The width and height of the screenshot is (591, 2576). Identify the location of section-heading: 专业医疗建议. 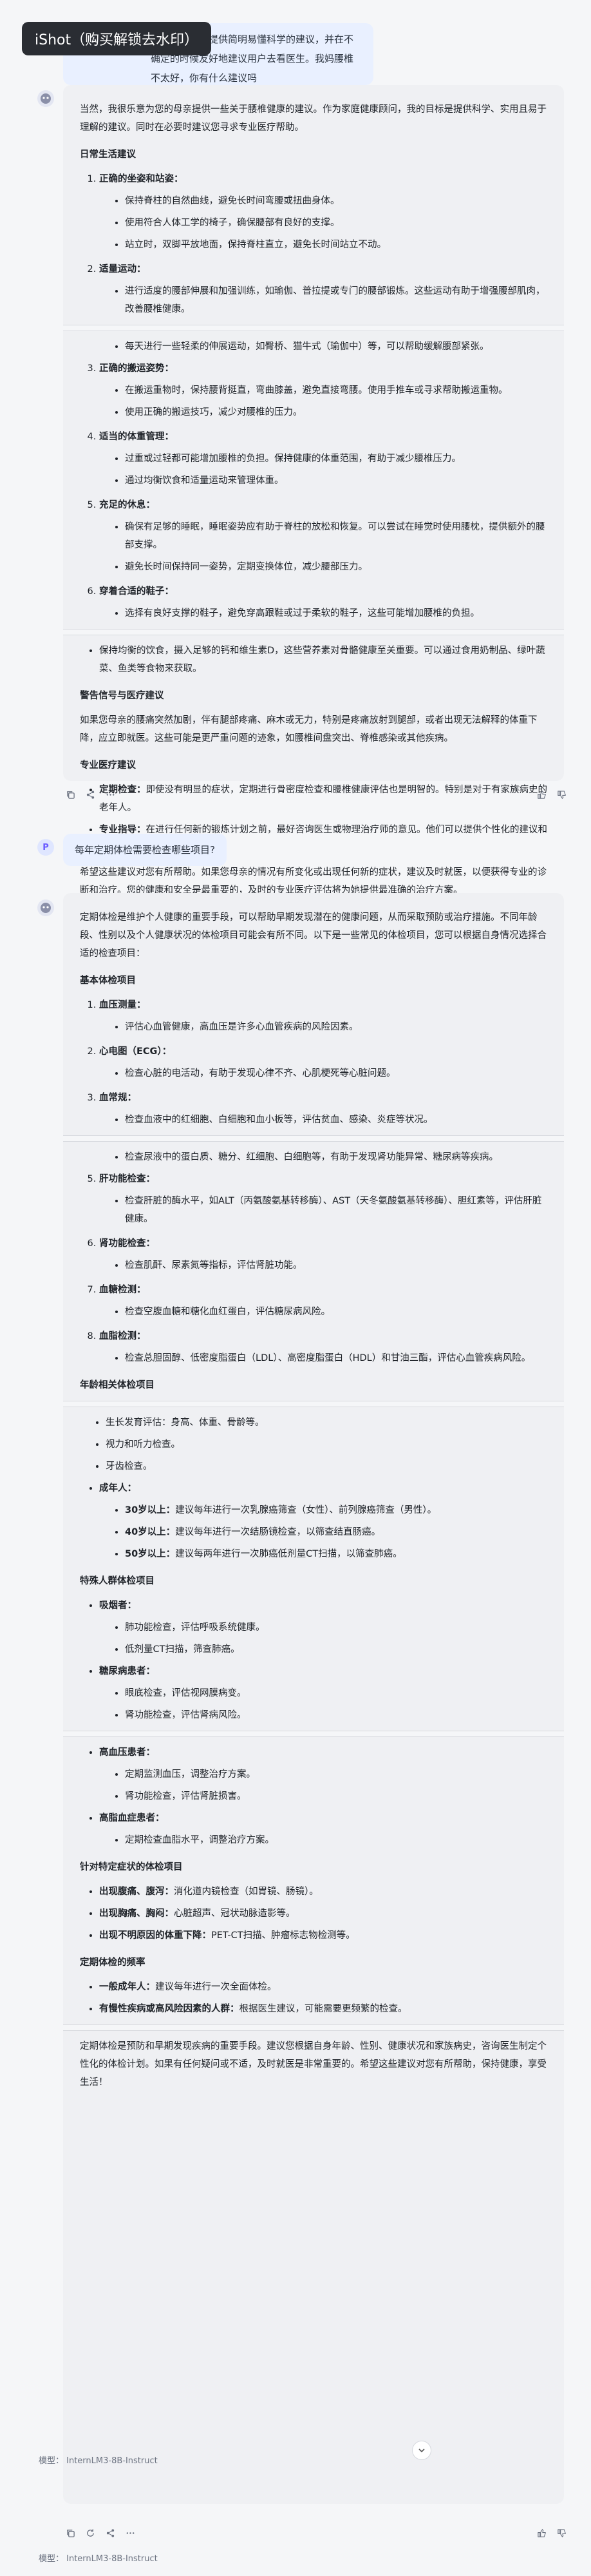
(108, 765).